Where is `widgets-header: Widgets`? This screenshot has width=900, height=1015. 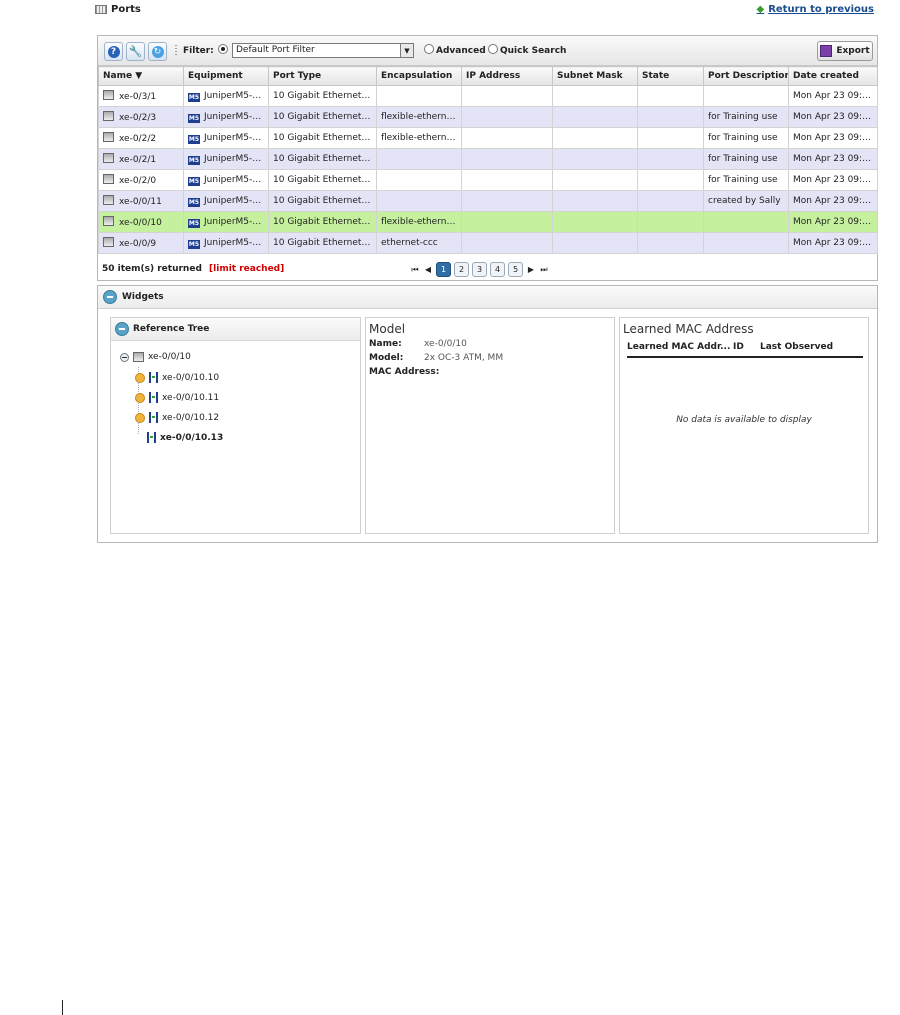 widgets-header: Widgets is located at coordinates (487, 297).